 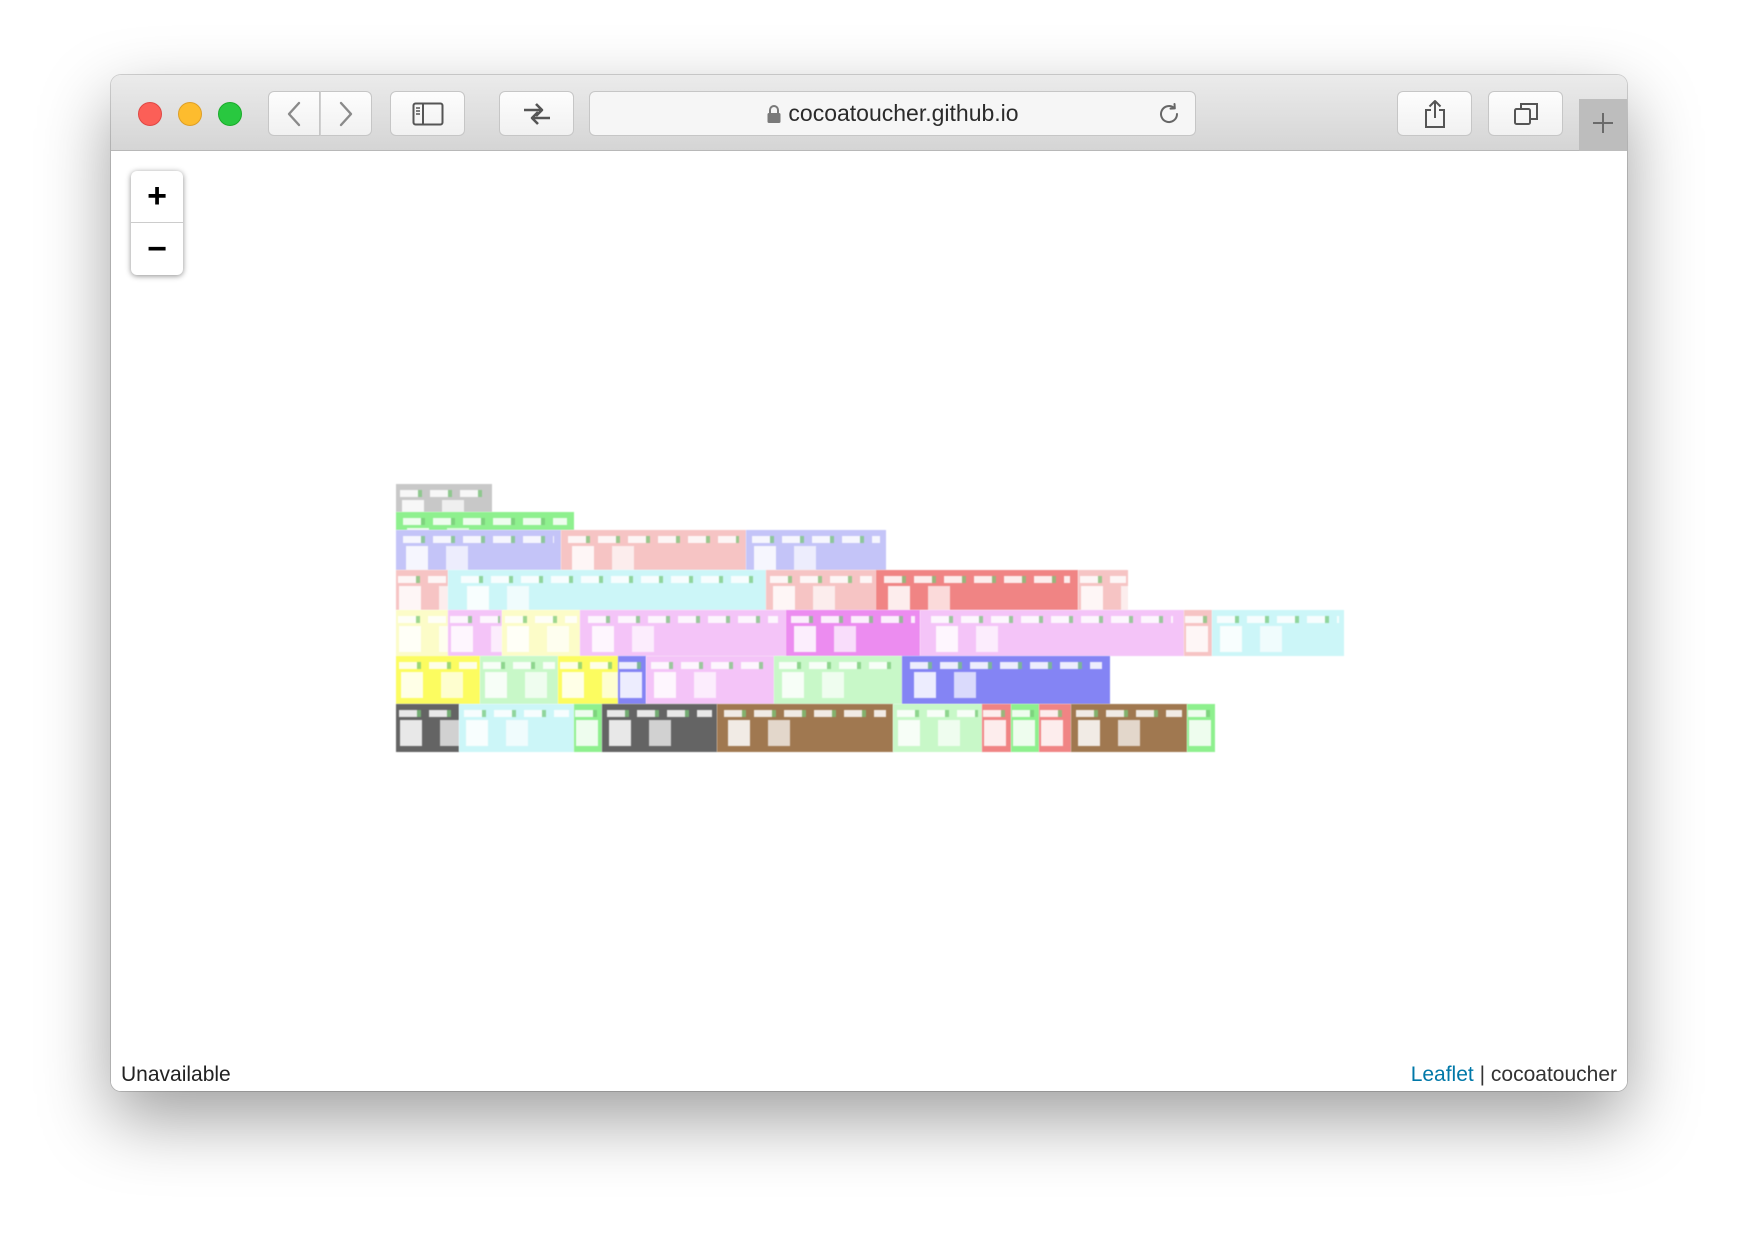 What do you see at coordinates (190, 114) in the screenshot?
I see `minimize-window-button` at bounding box center [190, 114].